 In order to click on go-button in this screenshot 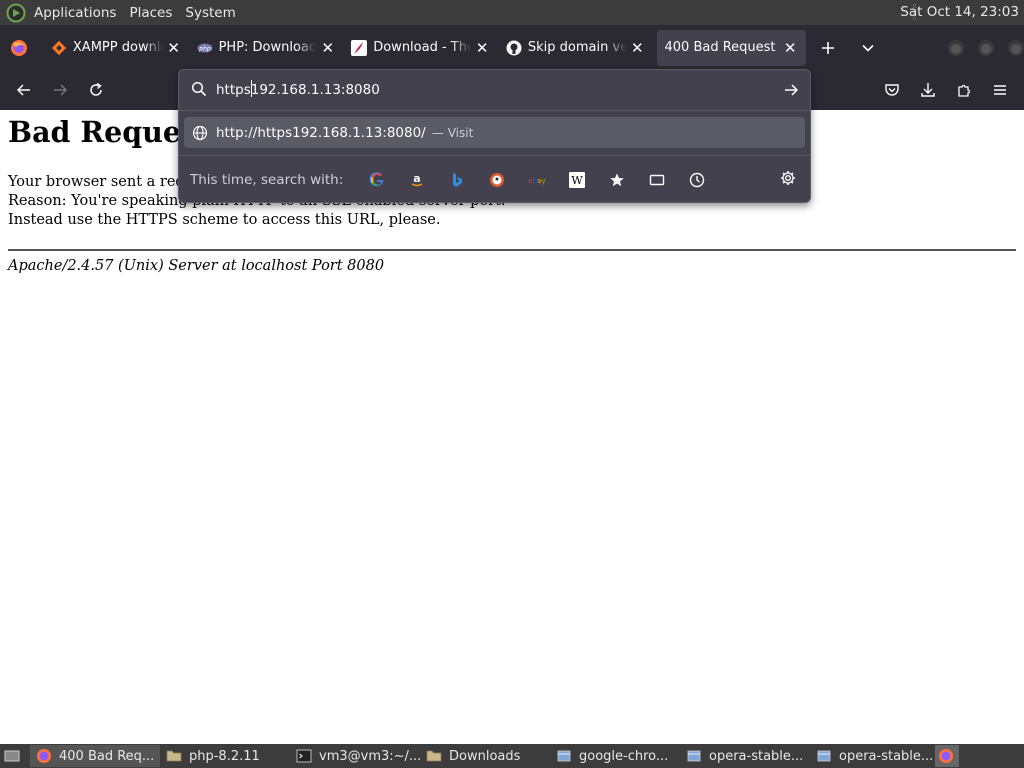, I will do `click(791, 90)`.